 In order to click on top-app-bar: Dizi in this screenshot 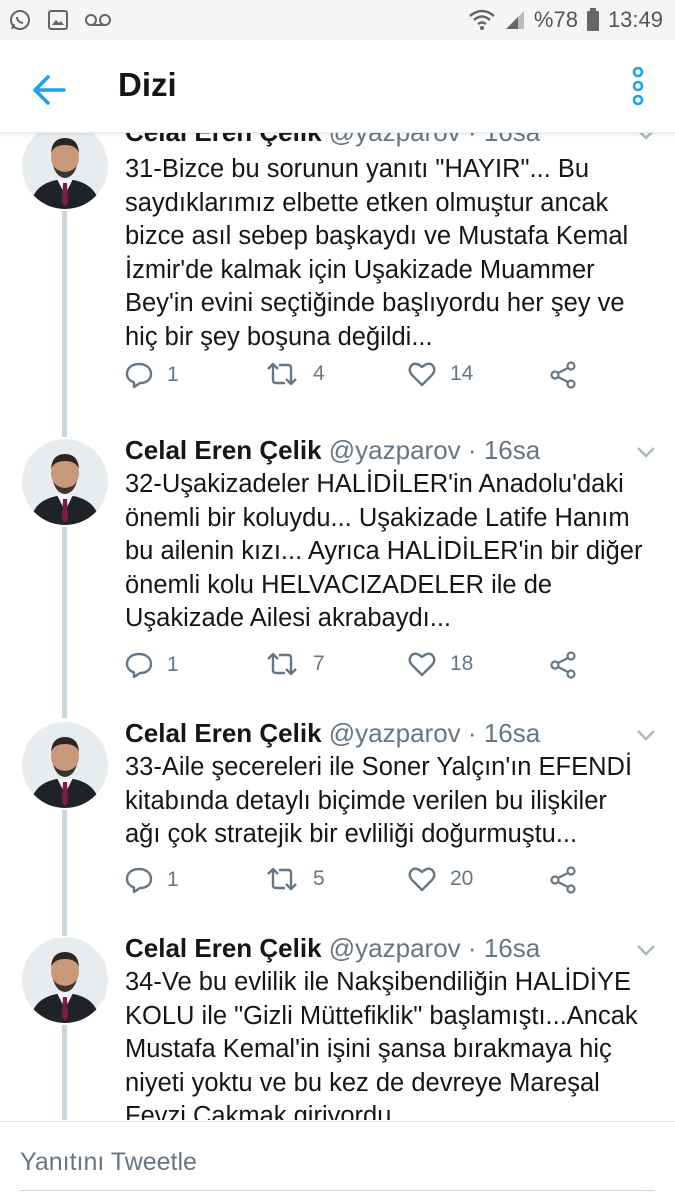, I will do `click(337, 86)`.